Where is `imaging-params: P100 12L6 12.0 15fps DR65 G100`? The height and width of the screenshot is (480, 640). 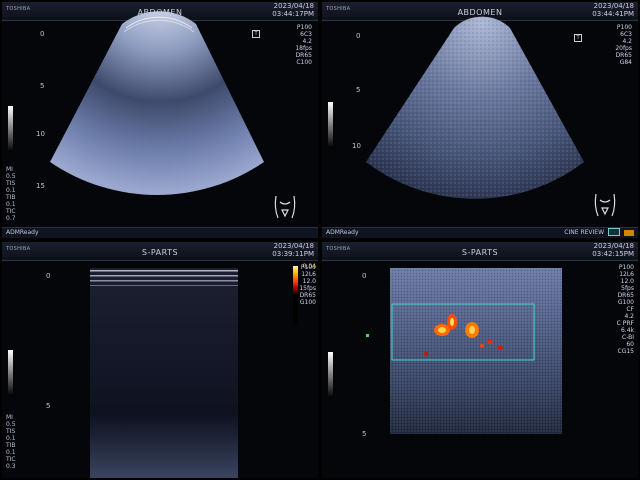 imaging-params: P100 12L6 12.0 15fps DR65 G100 is located at coordinates (307, 285).